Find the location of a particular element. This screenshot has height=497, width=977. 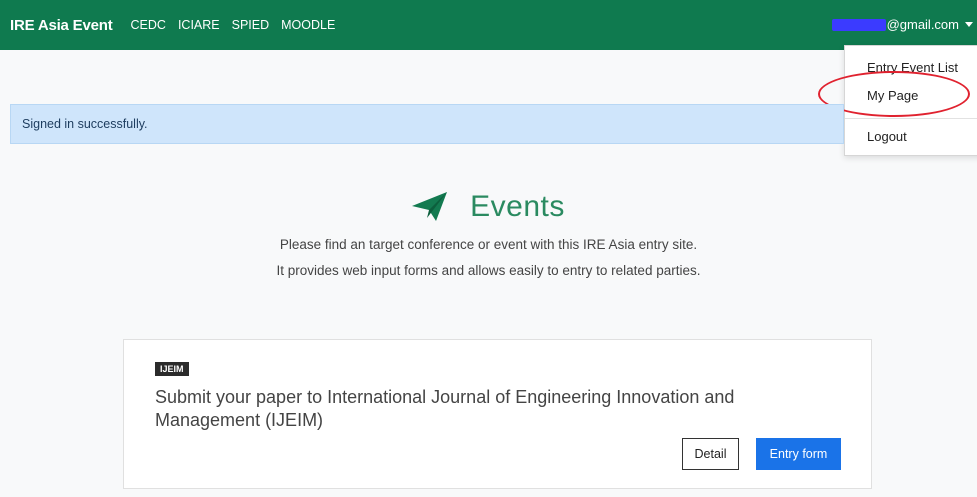

events-heading: Events is located at coordinates (488, 207).